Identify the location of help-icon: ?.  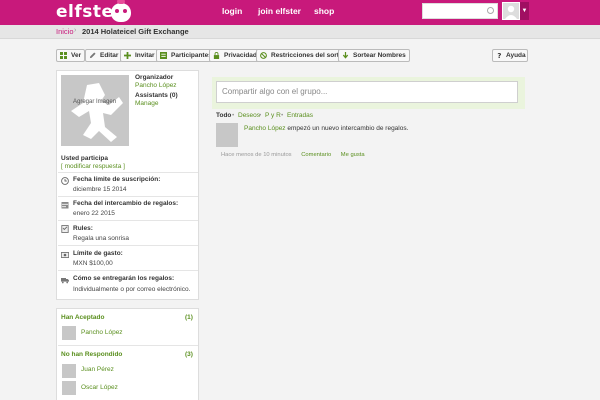
(499, 55).